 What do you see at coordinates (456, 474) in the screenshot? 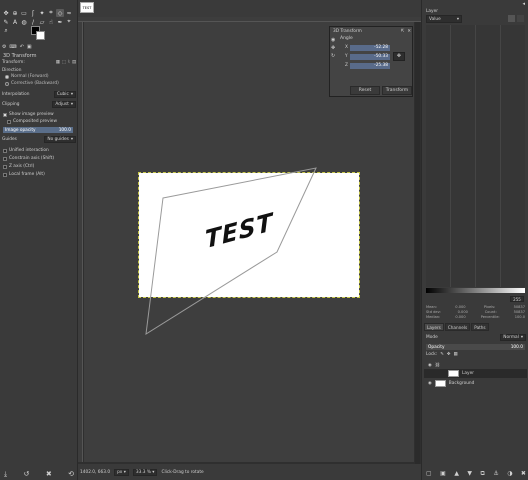
I see `raise-layer-icon: ▲` at bounding box center [456, 474].